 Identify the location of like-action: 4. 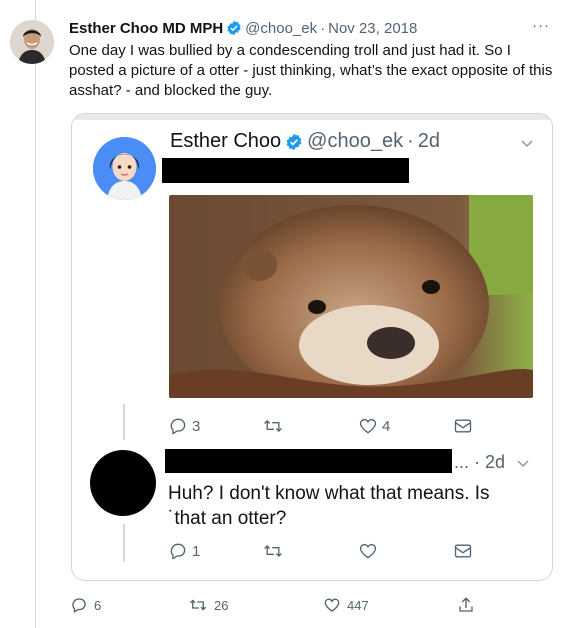
(374, 426).